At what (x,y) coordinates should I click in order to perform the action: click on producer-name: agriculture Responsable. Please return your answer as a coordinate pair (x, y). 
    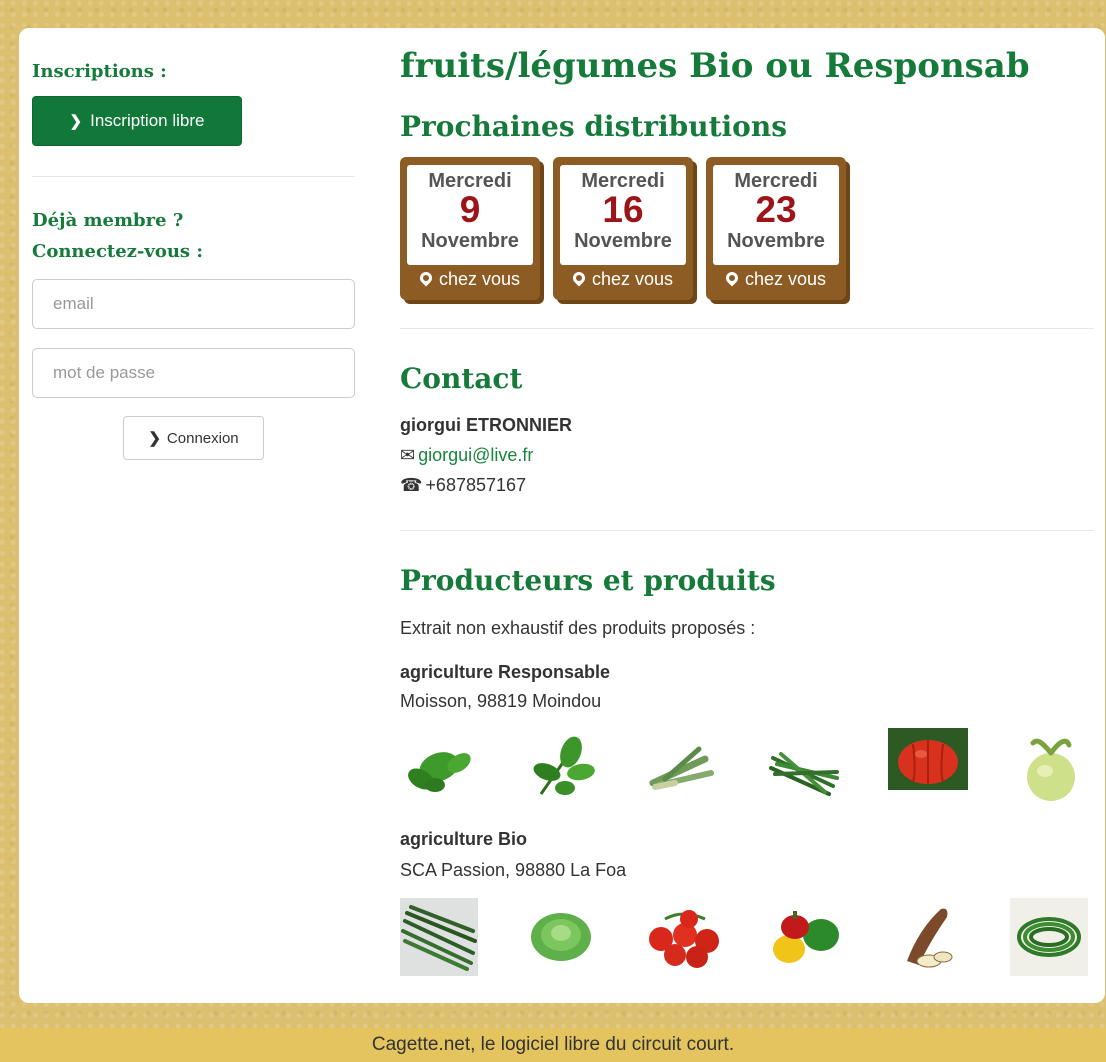
    Looking at the image, I should click on (505, 672).